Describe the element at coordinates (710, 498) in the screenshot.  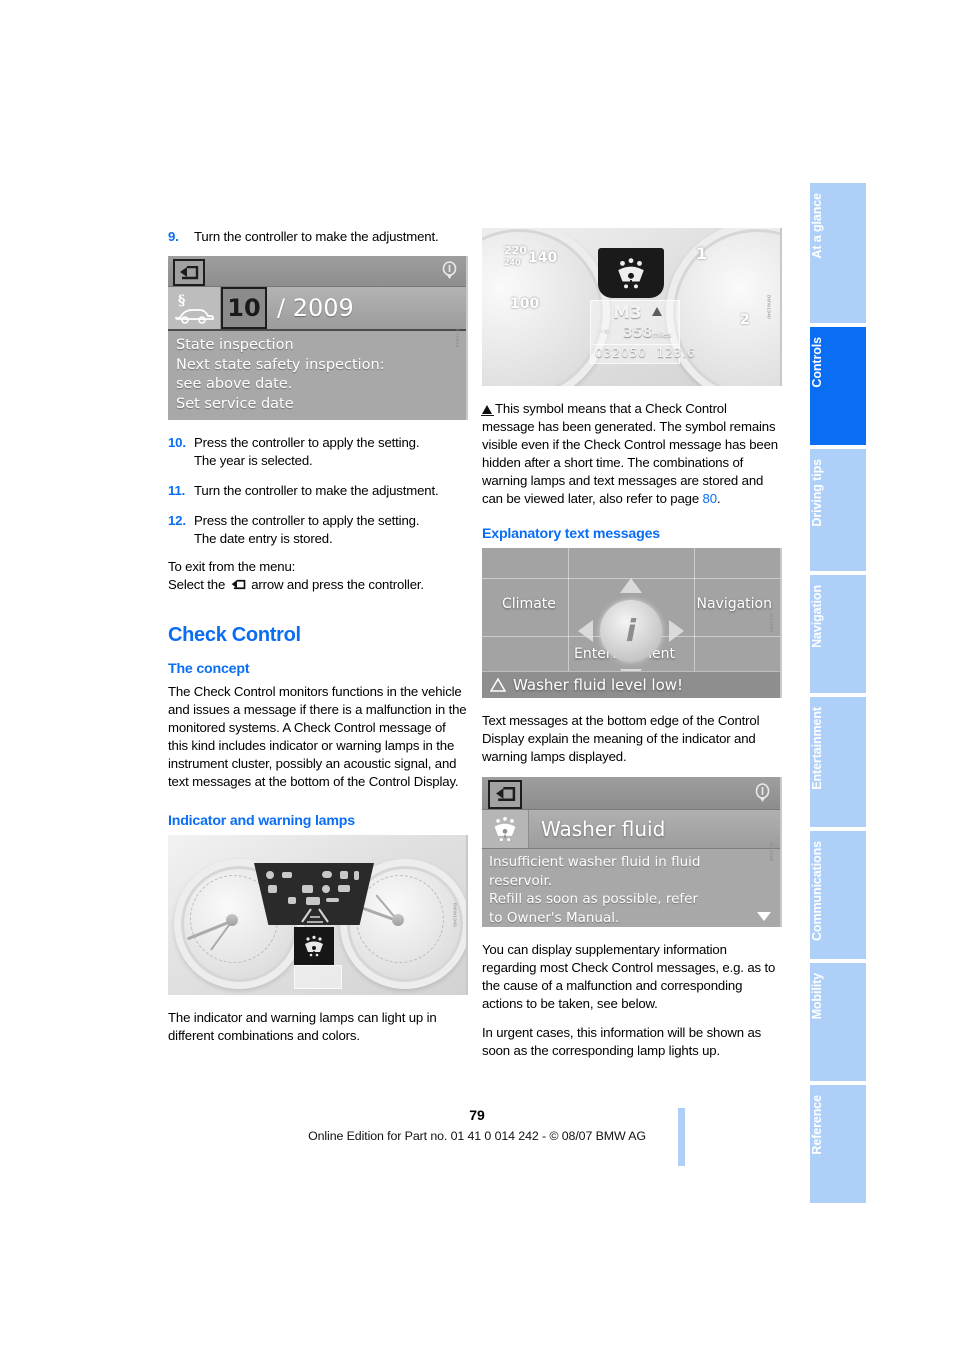
I see `page-reference-link: 80` at that location.